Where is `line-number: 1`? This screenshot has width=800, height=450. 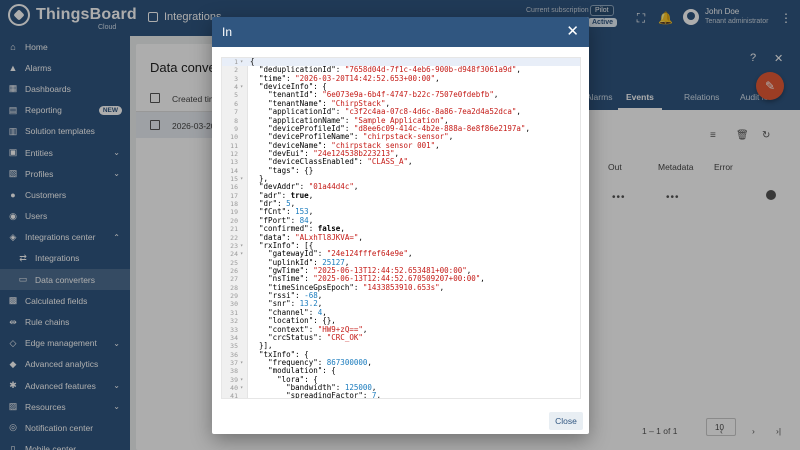 line-number: 1 is located at coordinates (236, 62).